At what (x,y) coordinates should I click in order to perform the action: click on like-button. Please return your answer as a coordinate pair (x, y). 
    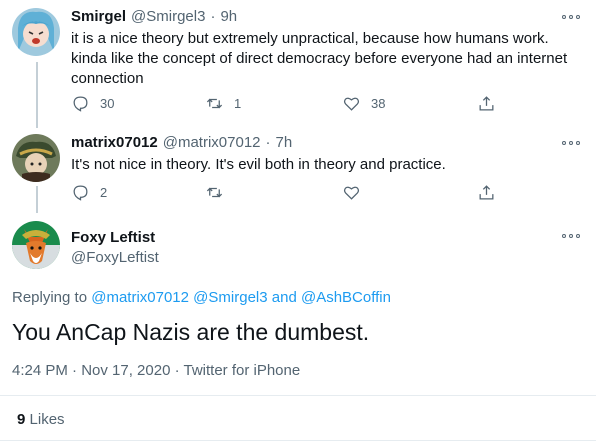
    Looking at the image, I should click on (351, 192).